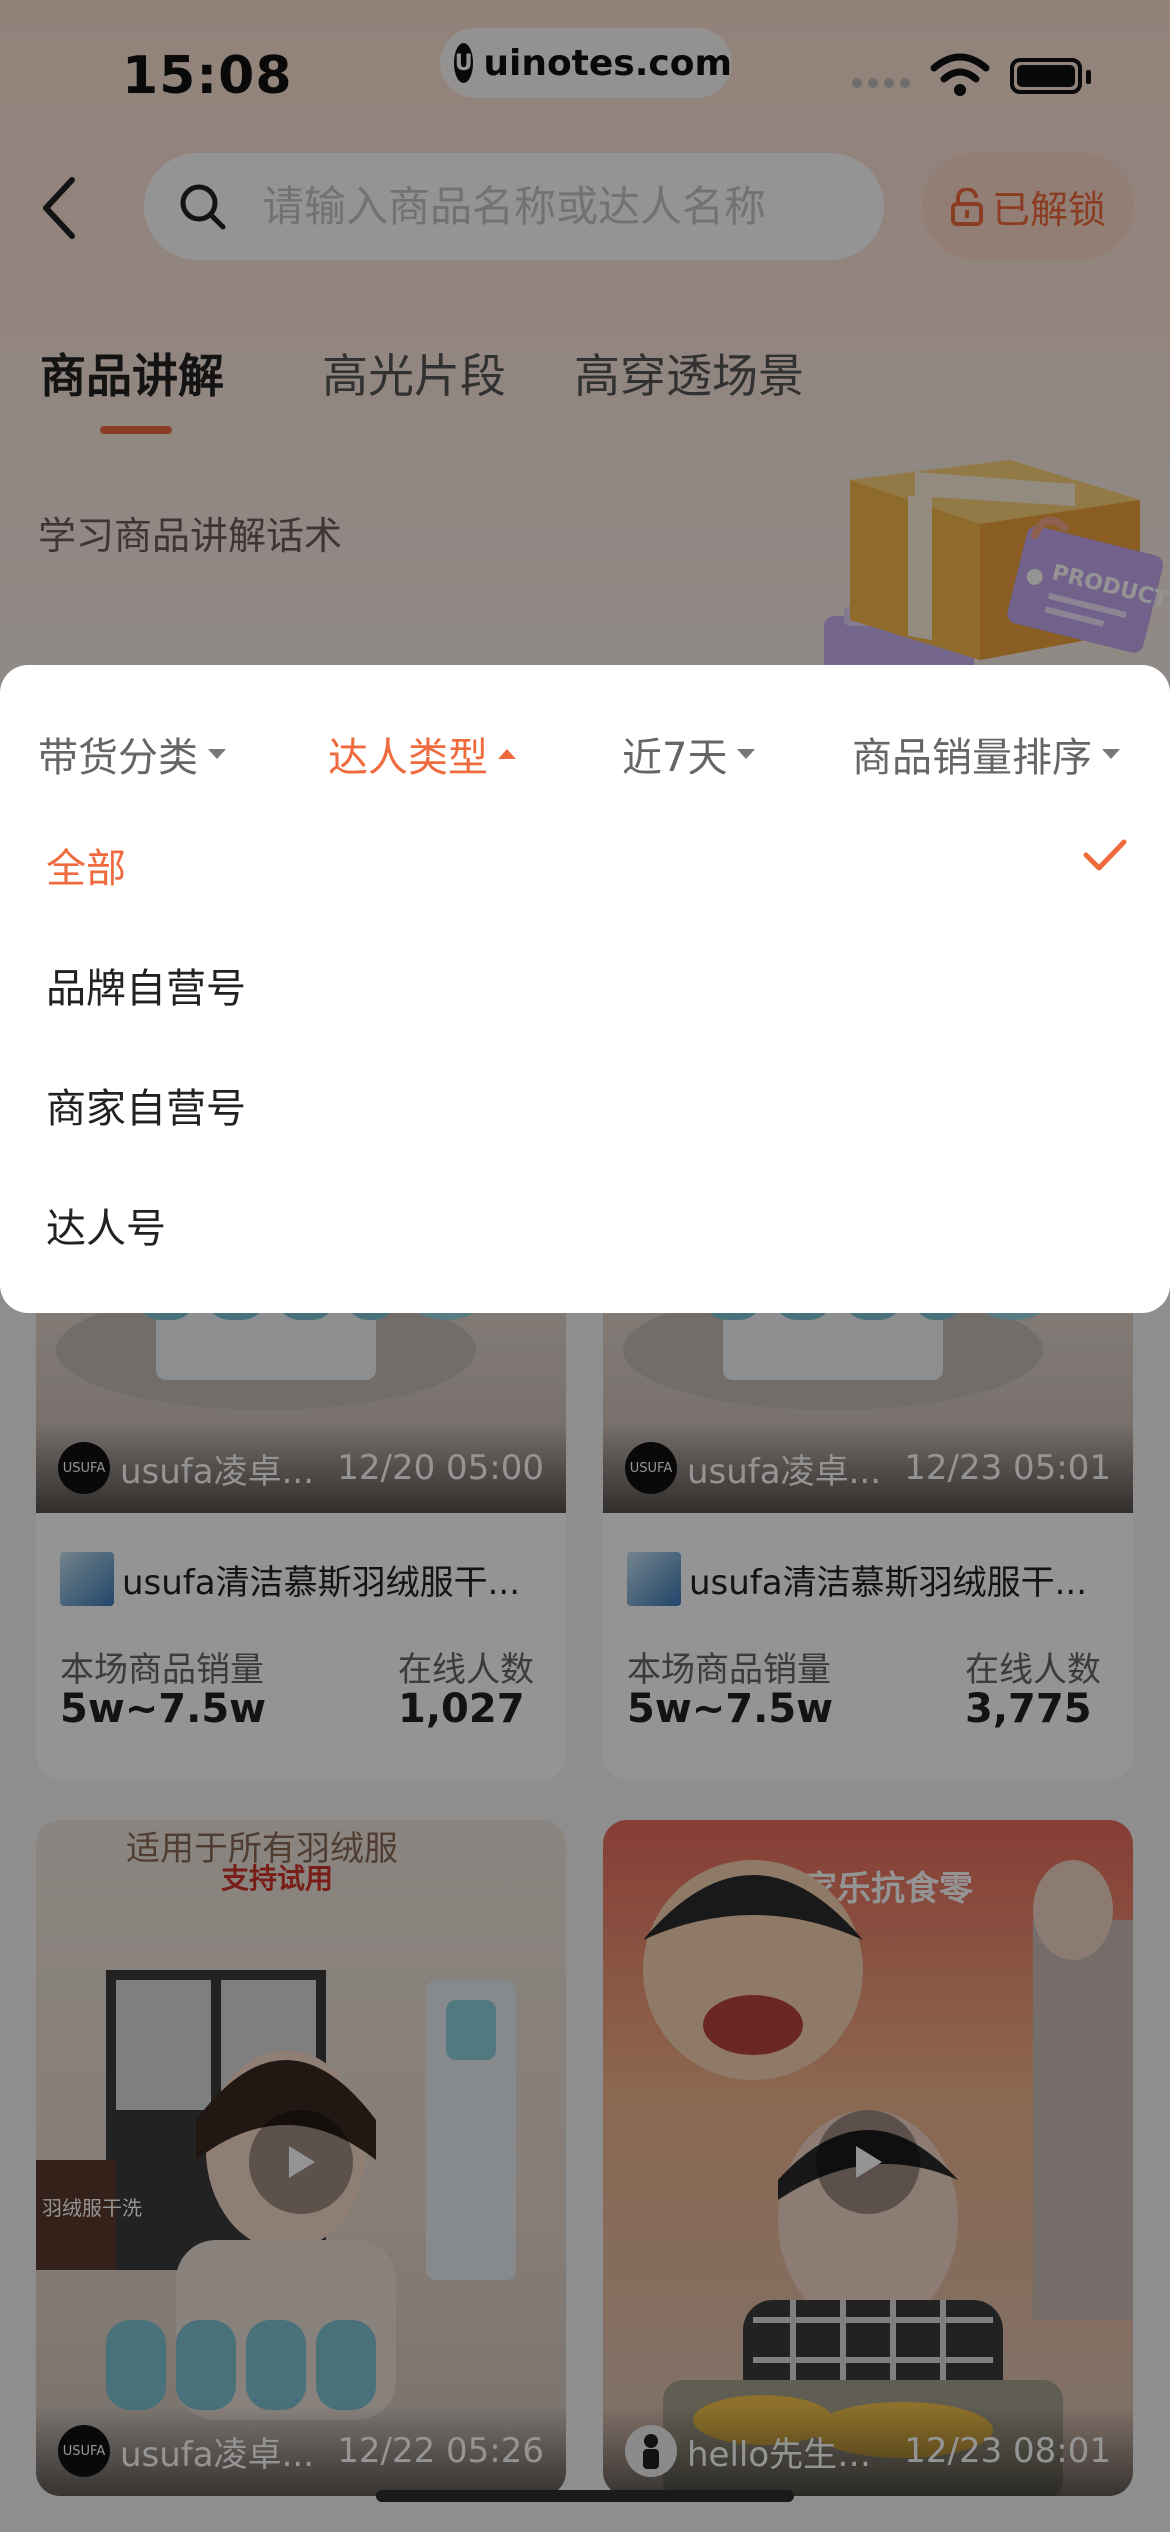 Image resolution: width=1170 pixels, height=2532 pixels. I want to click on filter-date-range: 近7天, so click(689, 754).